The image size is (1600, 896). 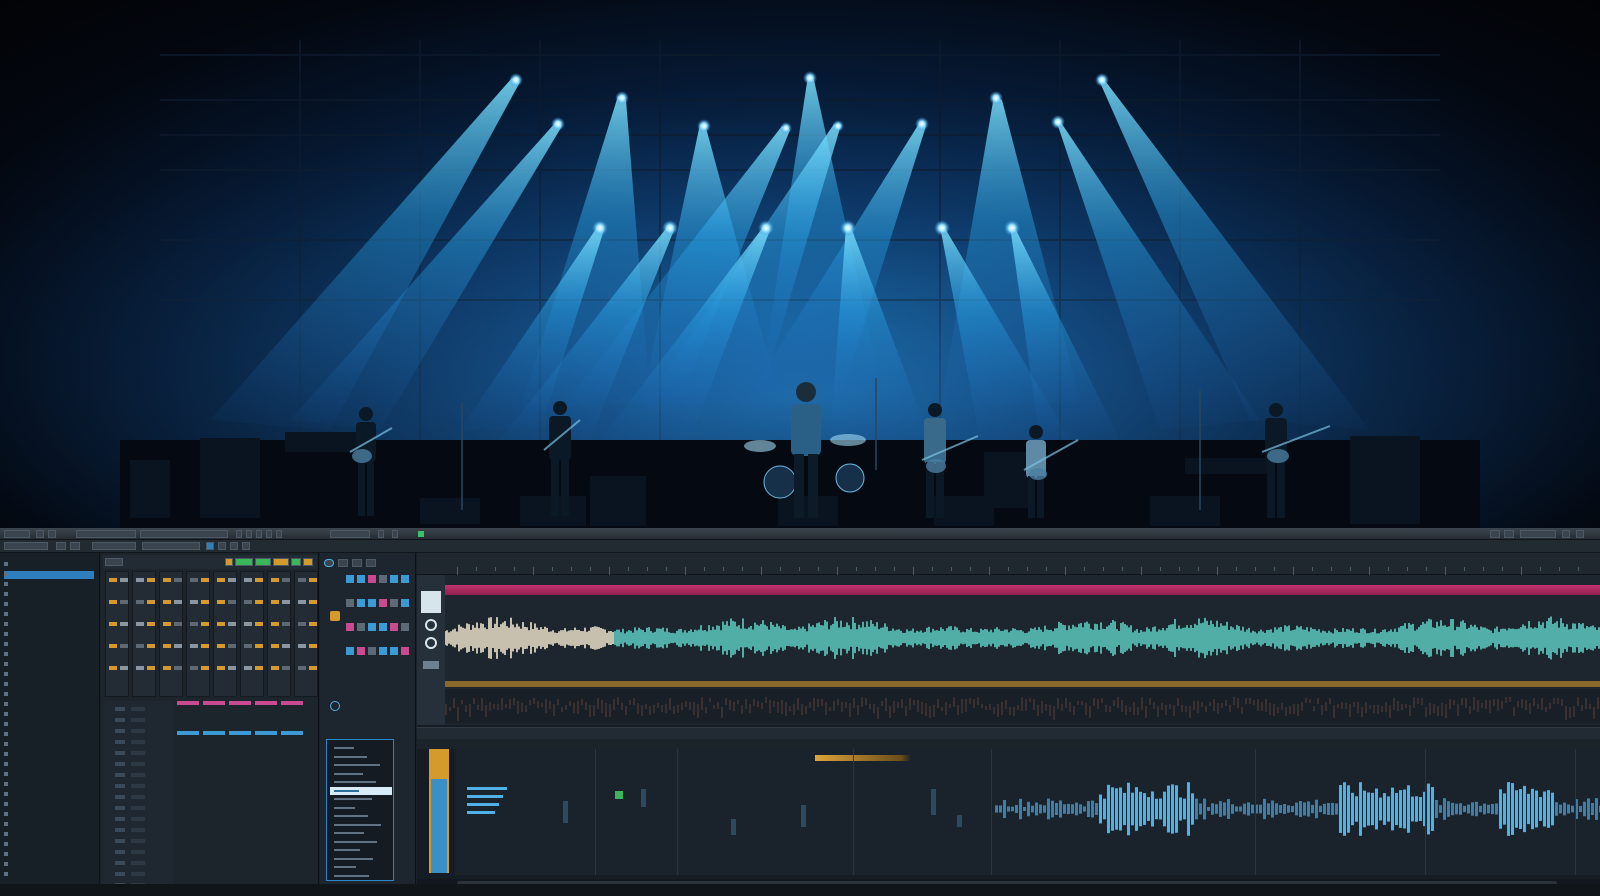 What do you see at coordinates (244, 562) in the screenshot?
I see `solo-button` at bounding box center [244, 562].